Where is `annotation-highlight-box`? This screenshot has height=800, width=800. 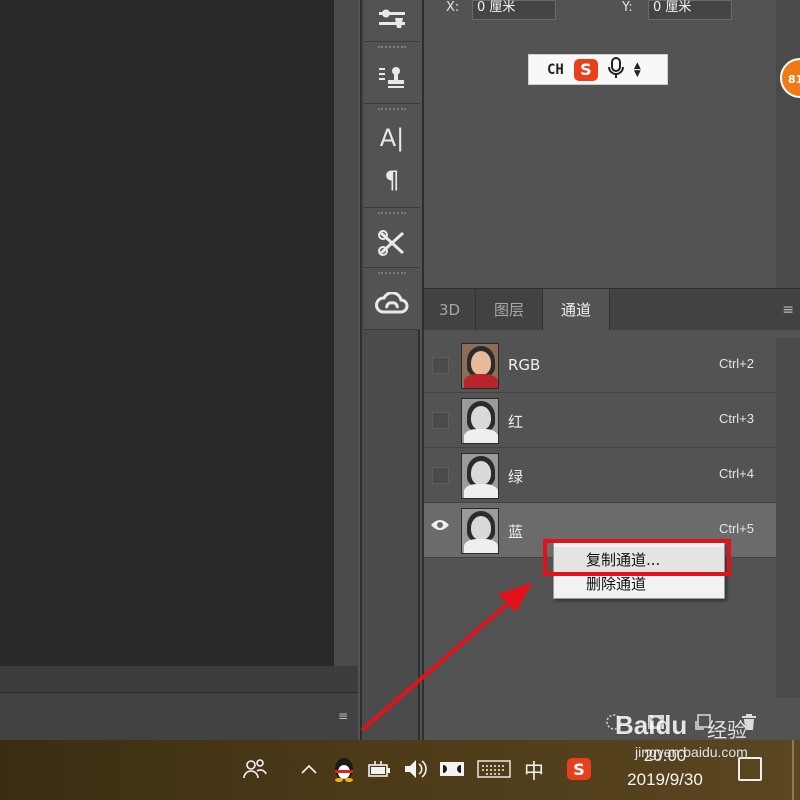
annotation-highlight-box is located at coordinates (637, 557).